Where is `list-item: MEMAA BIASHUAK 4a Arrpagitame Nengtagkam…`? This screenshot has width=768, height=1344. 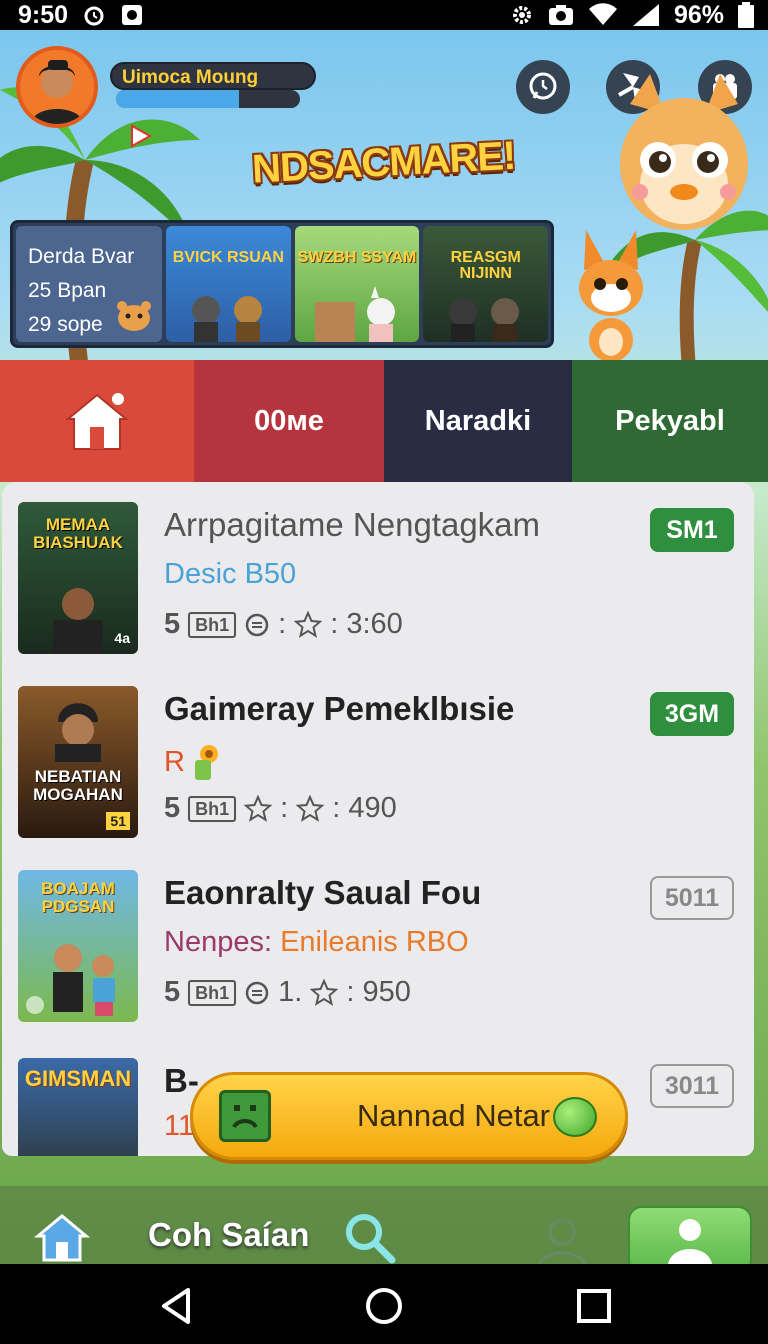 list-item: MEMAA BIASHUAK 4a Arrpagitame Nengtagkam… is located at coordinates (378, 578).